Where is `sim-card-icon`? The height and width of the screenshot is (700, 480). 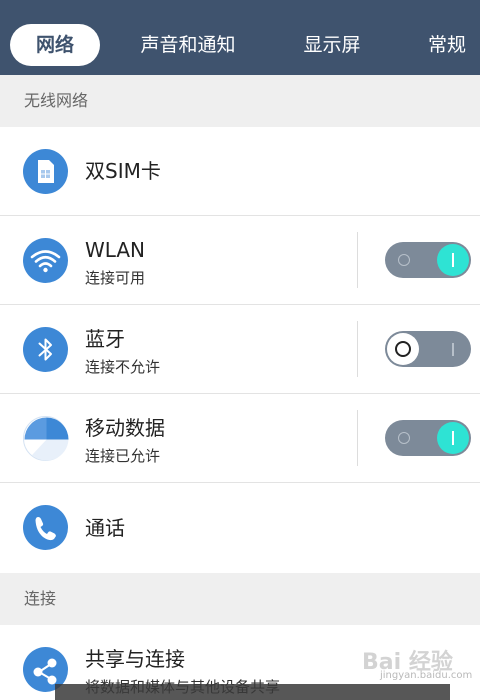 sim-card-icon is located at coordinates (45, 171).